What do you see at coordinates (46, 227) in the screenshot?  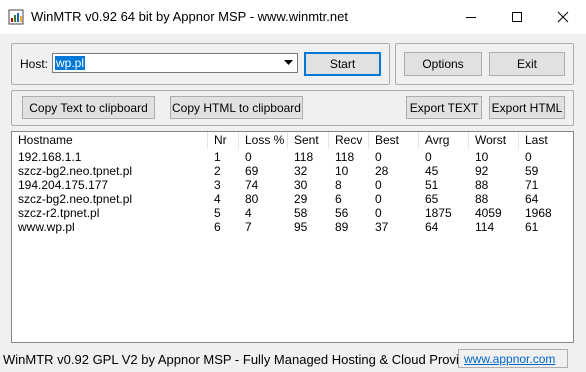 I see `cell-hostname: www.wp.pl` at bounding box center [46, 227].